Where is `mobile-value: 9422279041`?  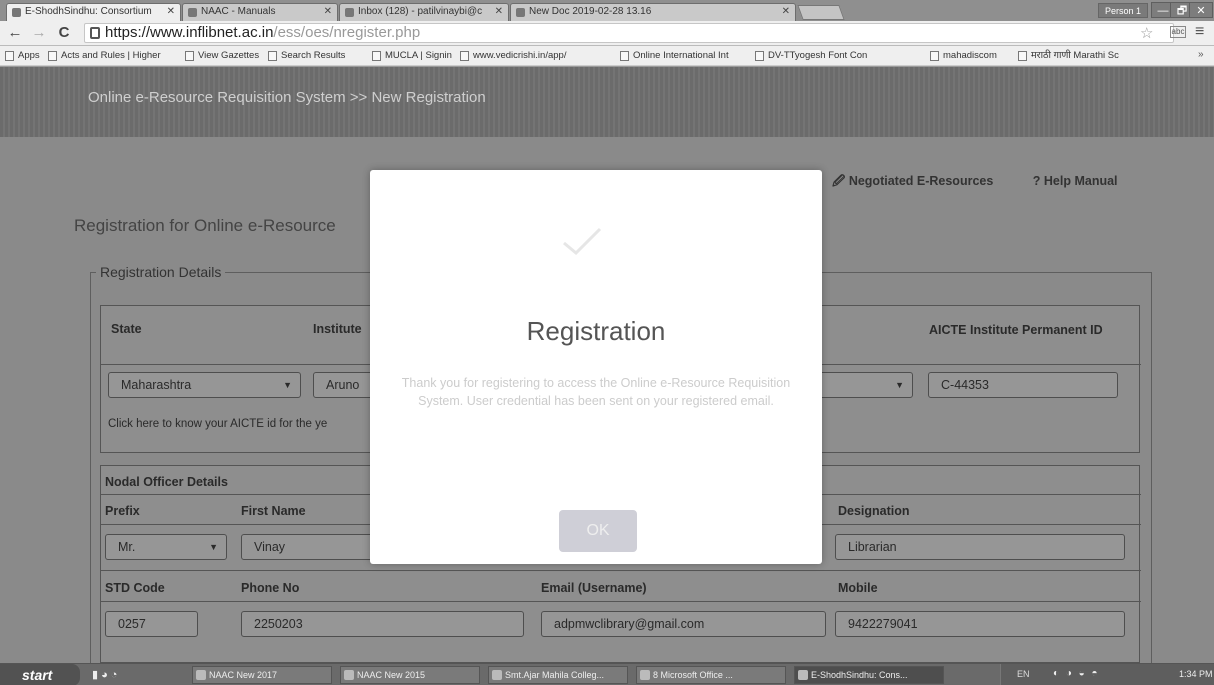
mobile-value: 9422279041 is located at coordinates (883, 624).